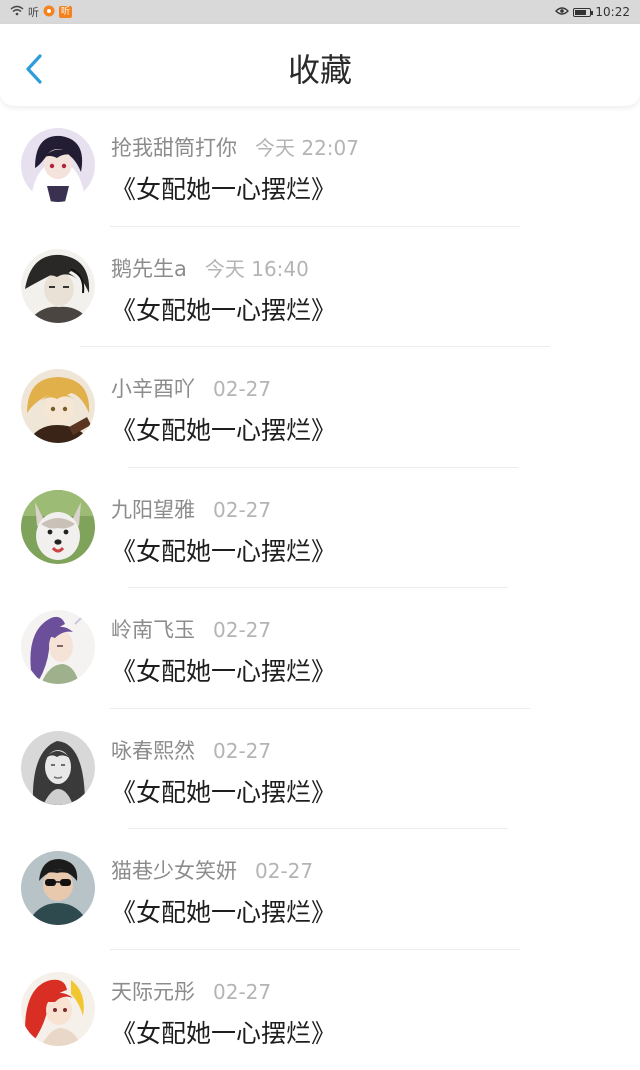 Image resolution: width=640 pixels, height=1070 pixels. Describe the element at coordinates (592, 12) in the screenshot. I see `status-bar-right: 10:22` at that location.